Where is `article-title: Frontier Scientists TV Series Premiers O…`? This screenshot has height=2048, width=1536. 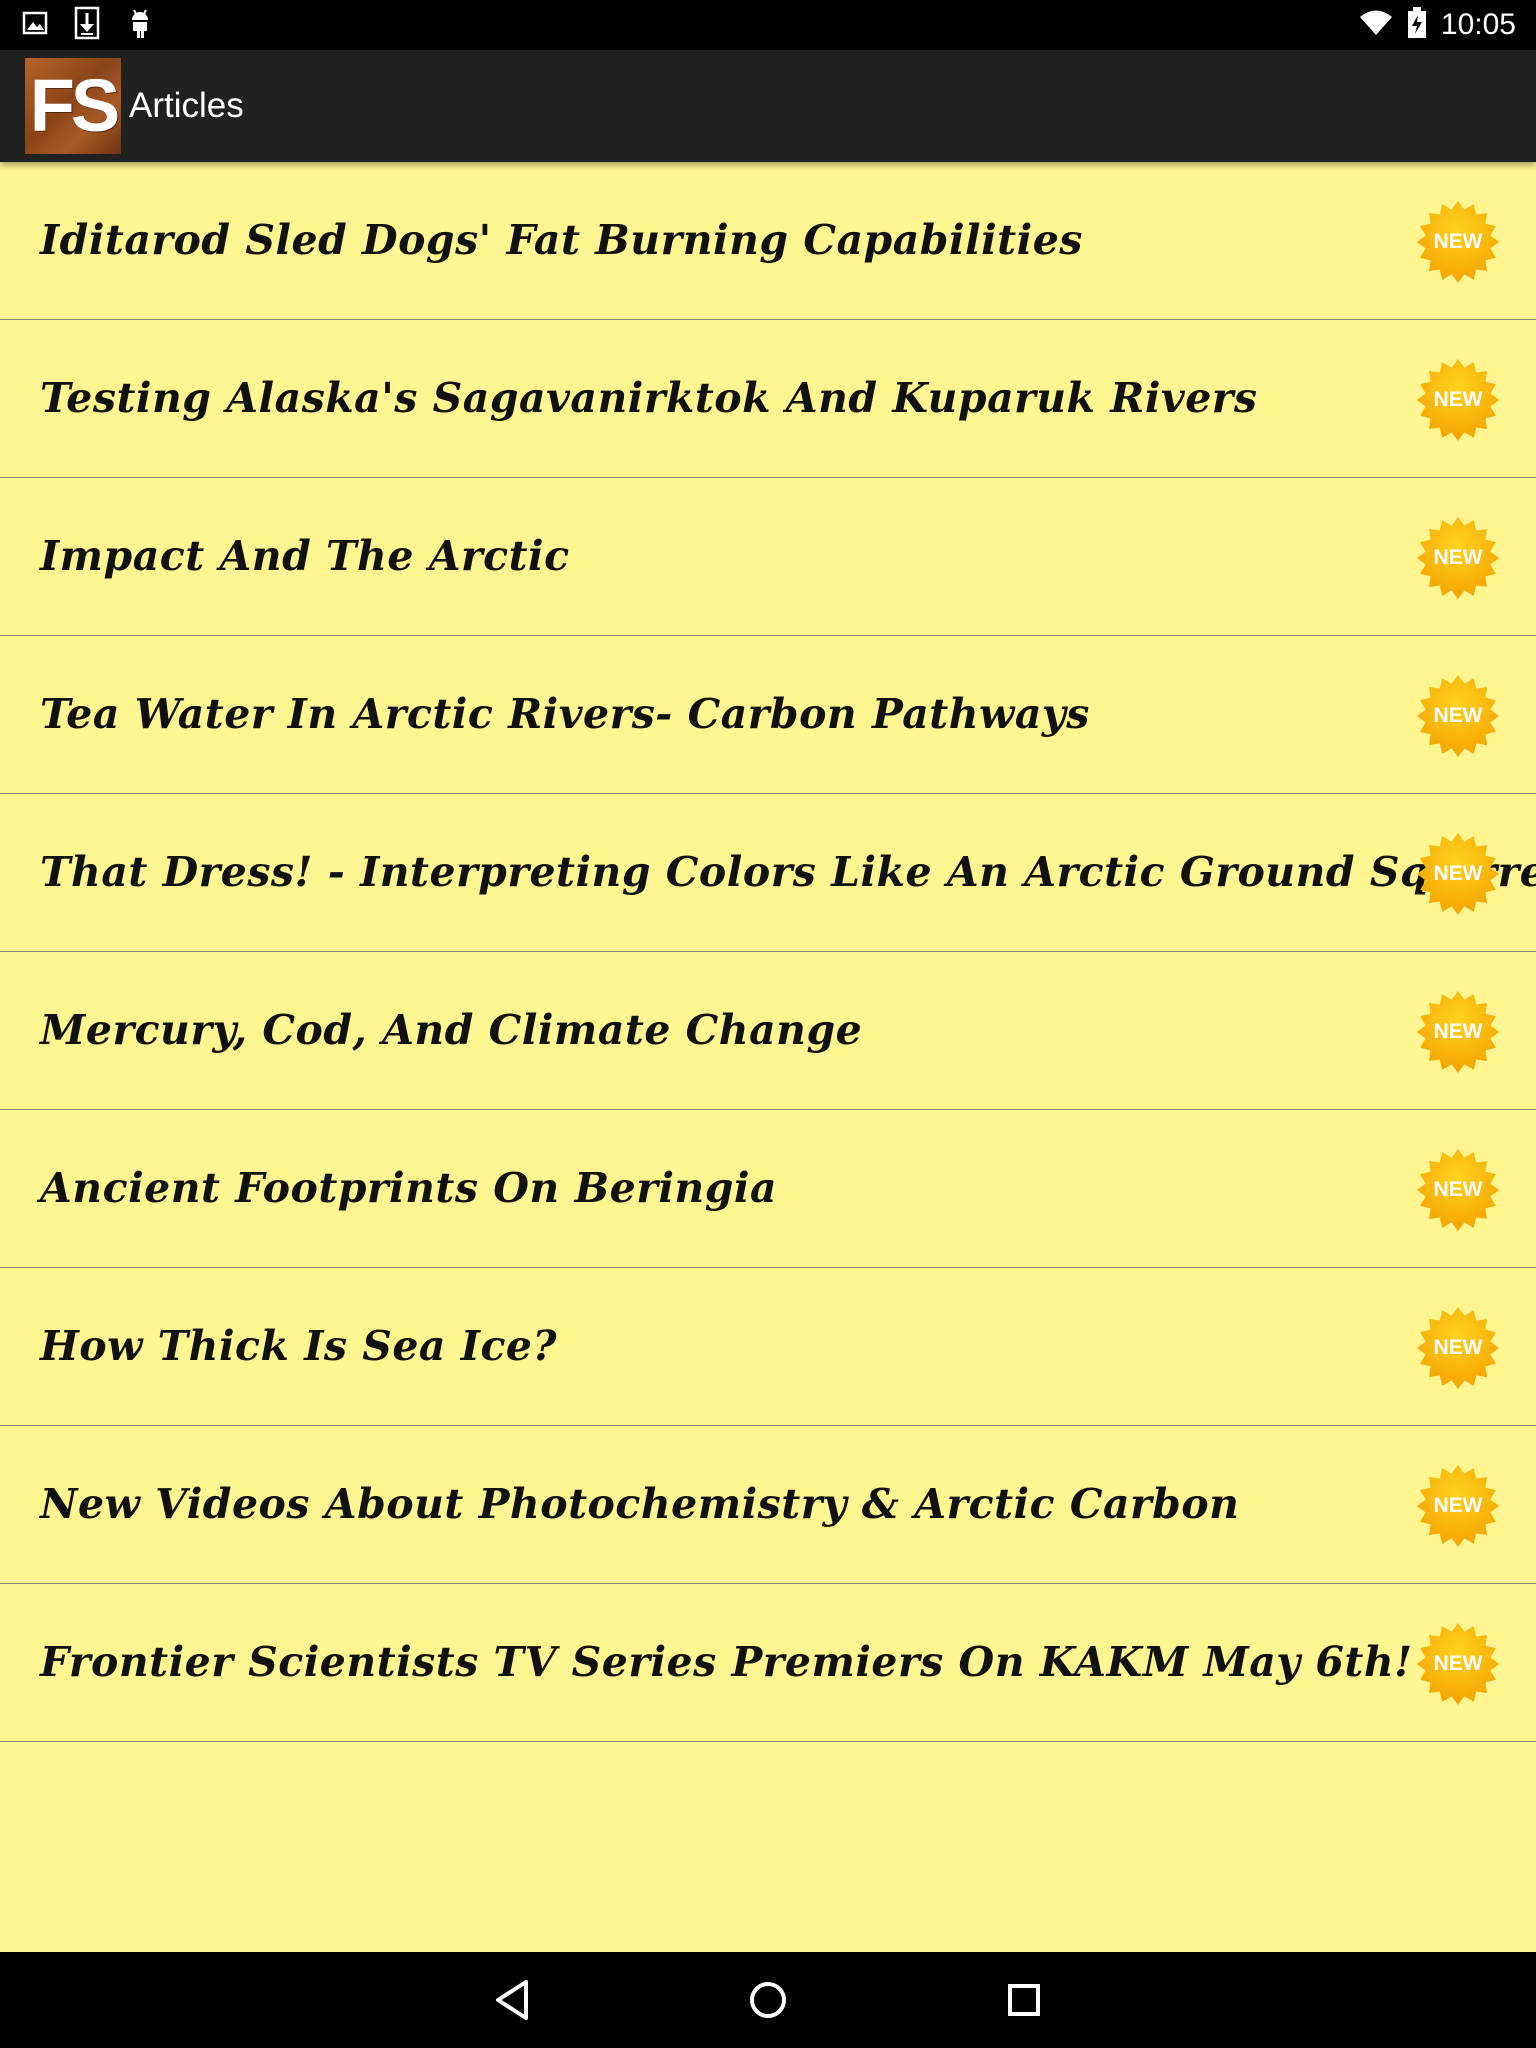 article-title: Frontier Scientists TV Series Premiers O… is located at coordinates (726, 1662).